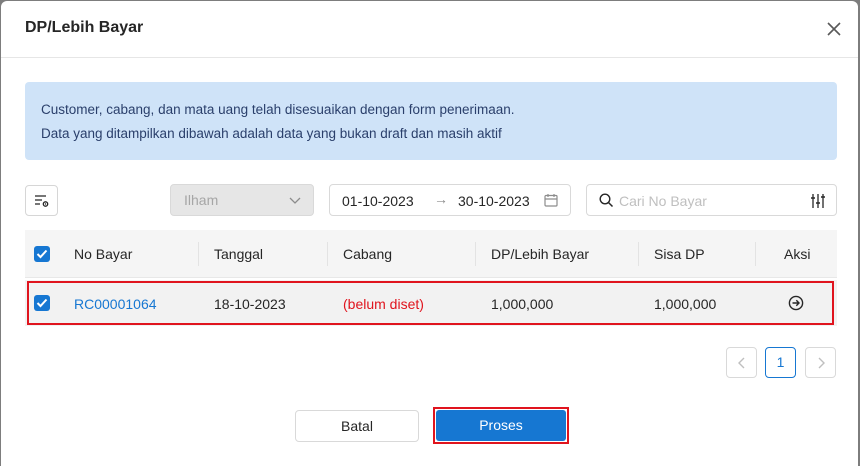  Describe the element at coordinates (42, 254) in the screenshot. I see `select-all-checkbox` at that location.